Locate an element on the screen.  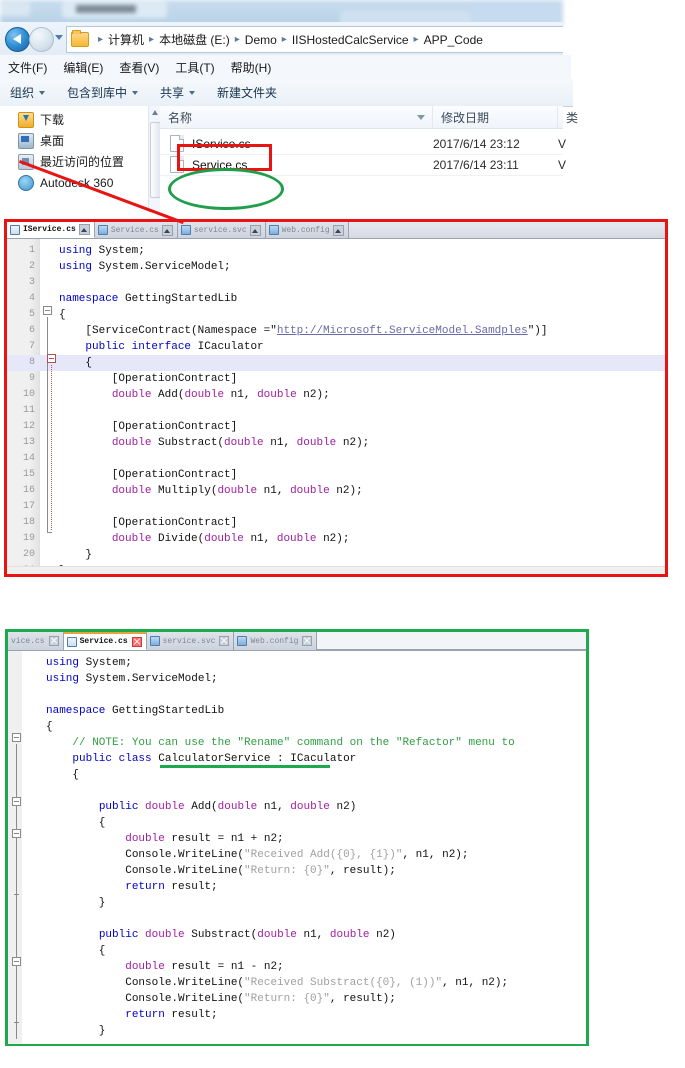
blurred-button-left is located at coordinates (15, 9).